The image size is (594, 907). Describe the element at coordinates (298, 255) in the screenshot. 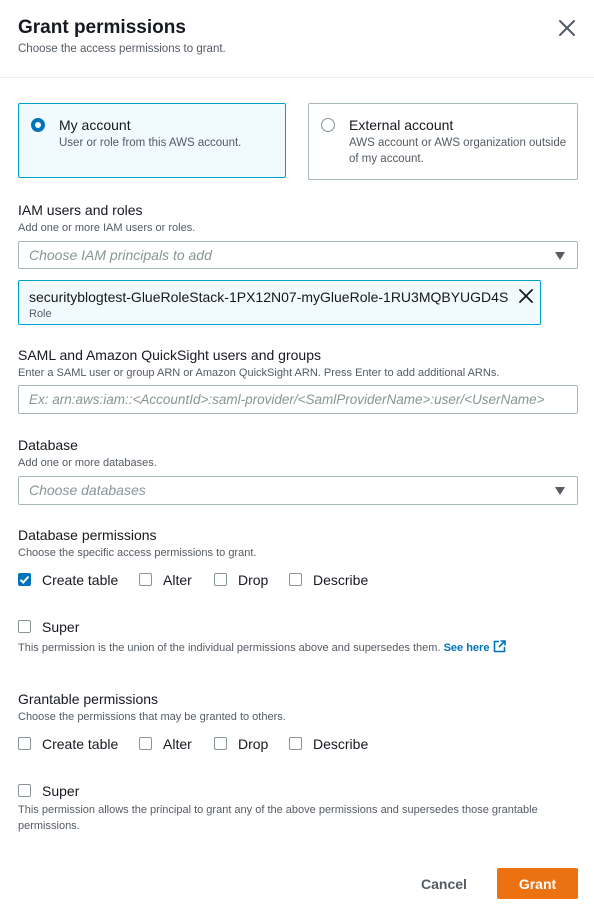

I see `iam-principals-select: Choose IAM principals to add` at that location.